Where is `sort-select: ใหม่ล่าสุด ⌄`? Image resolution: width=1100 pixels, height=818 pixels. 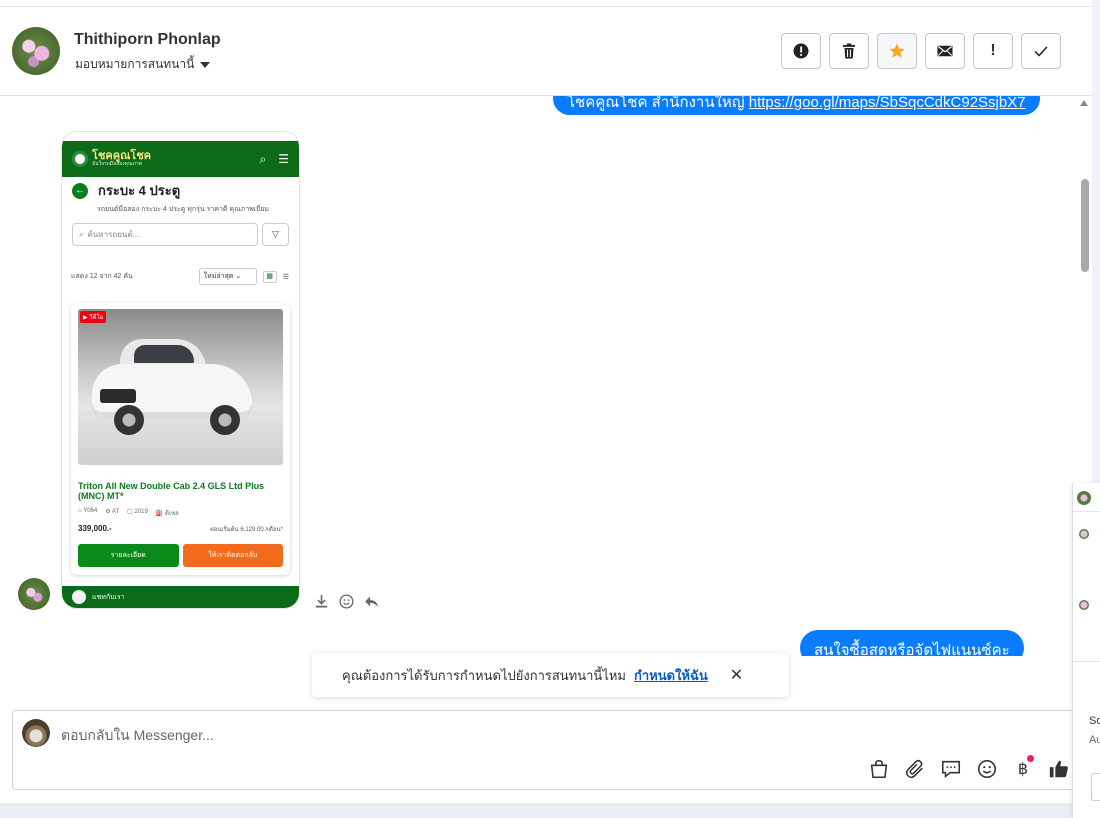 sort-select: ใหม่ล่าสุด ⌄ is located at coordinates (227, 276).